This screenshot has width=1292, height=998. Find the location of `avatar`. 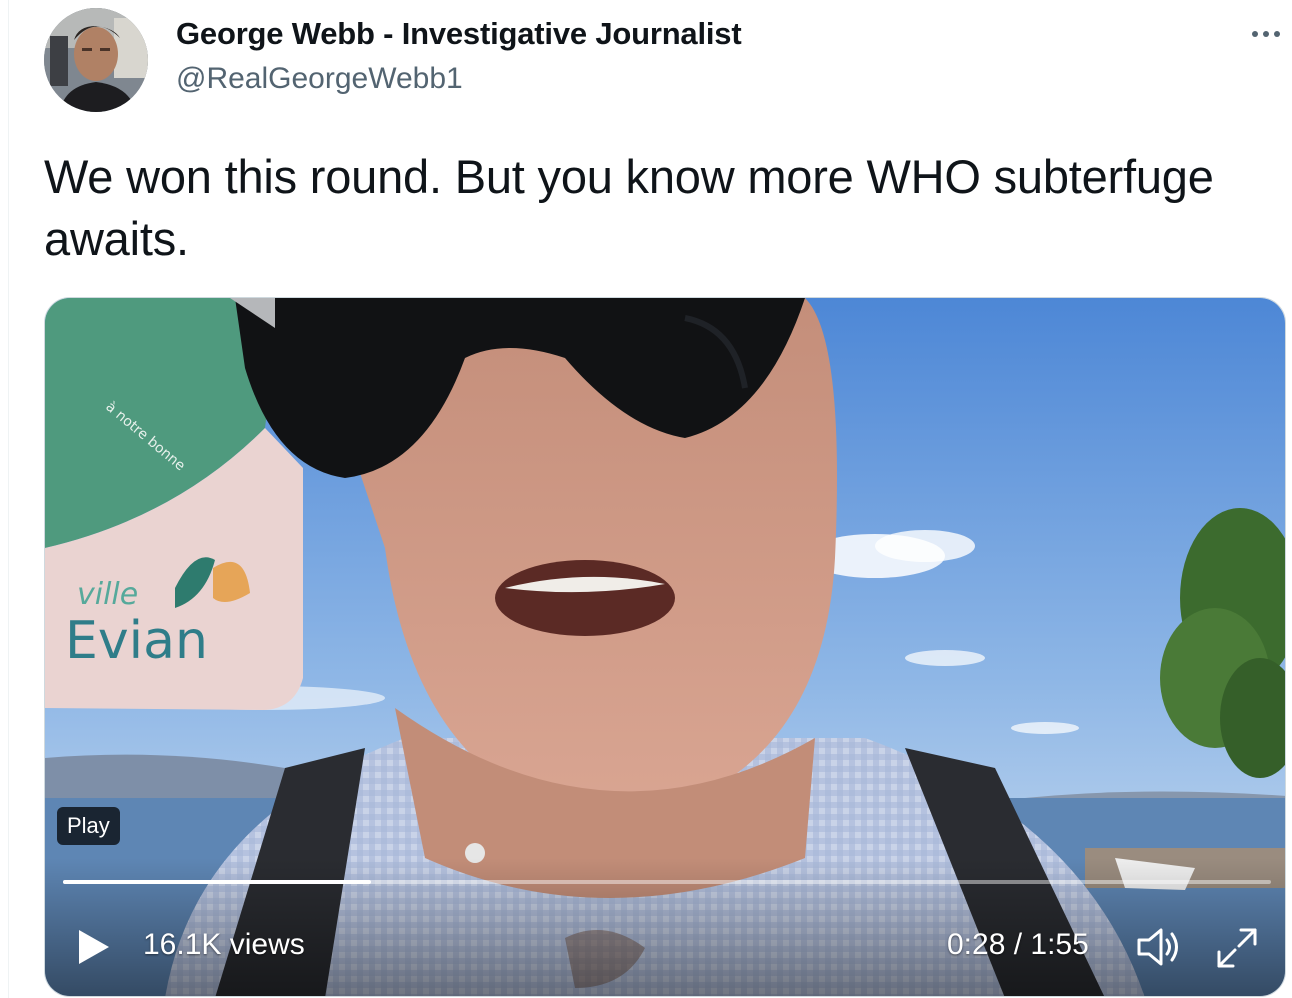

avatar is located at coordinates (96, 60).